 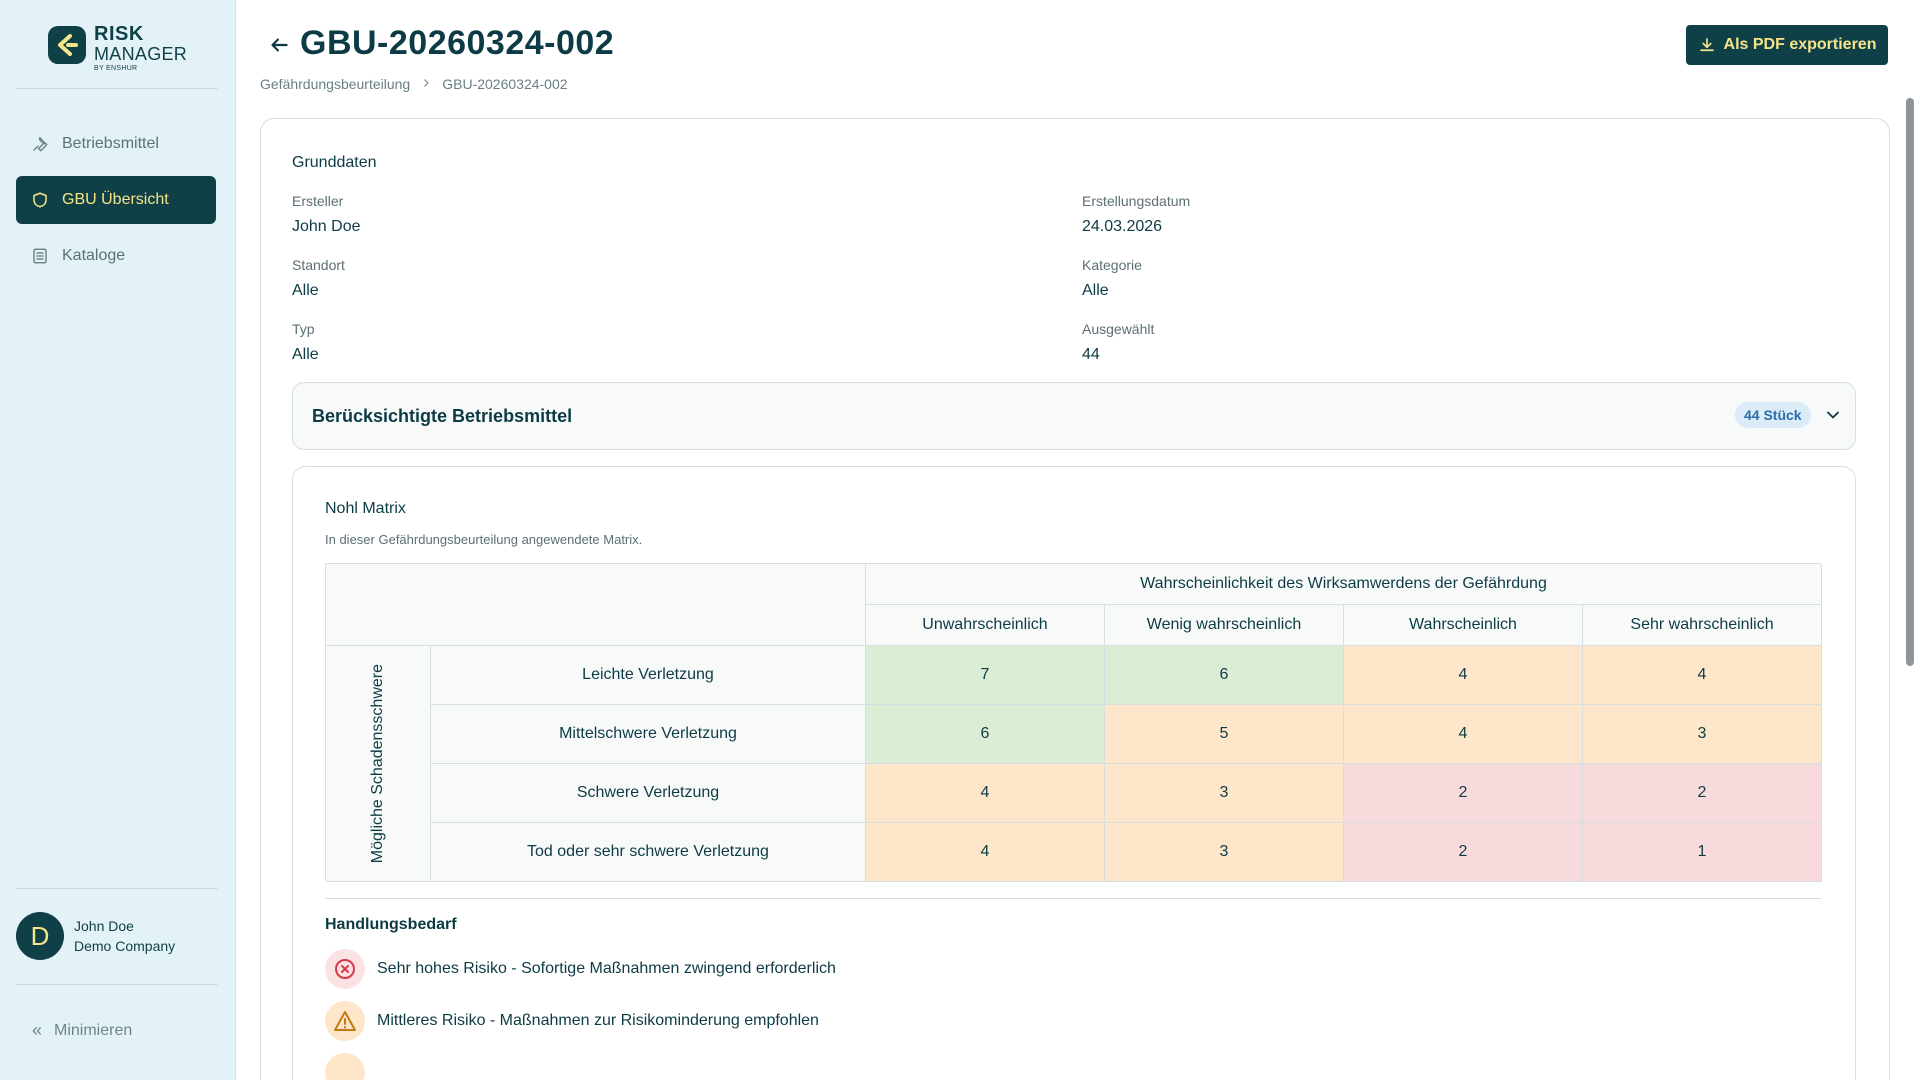 I want to click on page-title: GBU-20260324-002, so click(x=457, y=43).